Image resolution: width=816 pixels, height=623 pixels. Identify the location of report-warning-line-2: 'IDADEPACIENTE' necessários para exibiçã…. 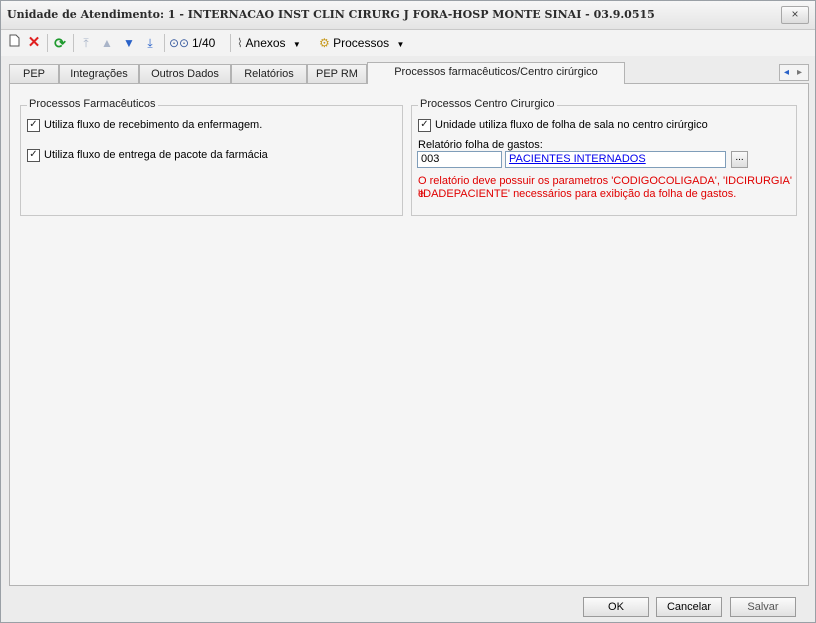
(577, 194).